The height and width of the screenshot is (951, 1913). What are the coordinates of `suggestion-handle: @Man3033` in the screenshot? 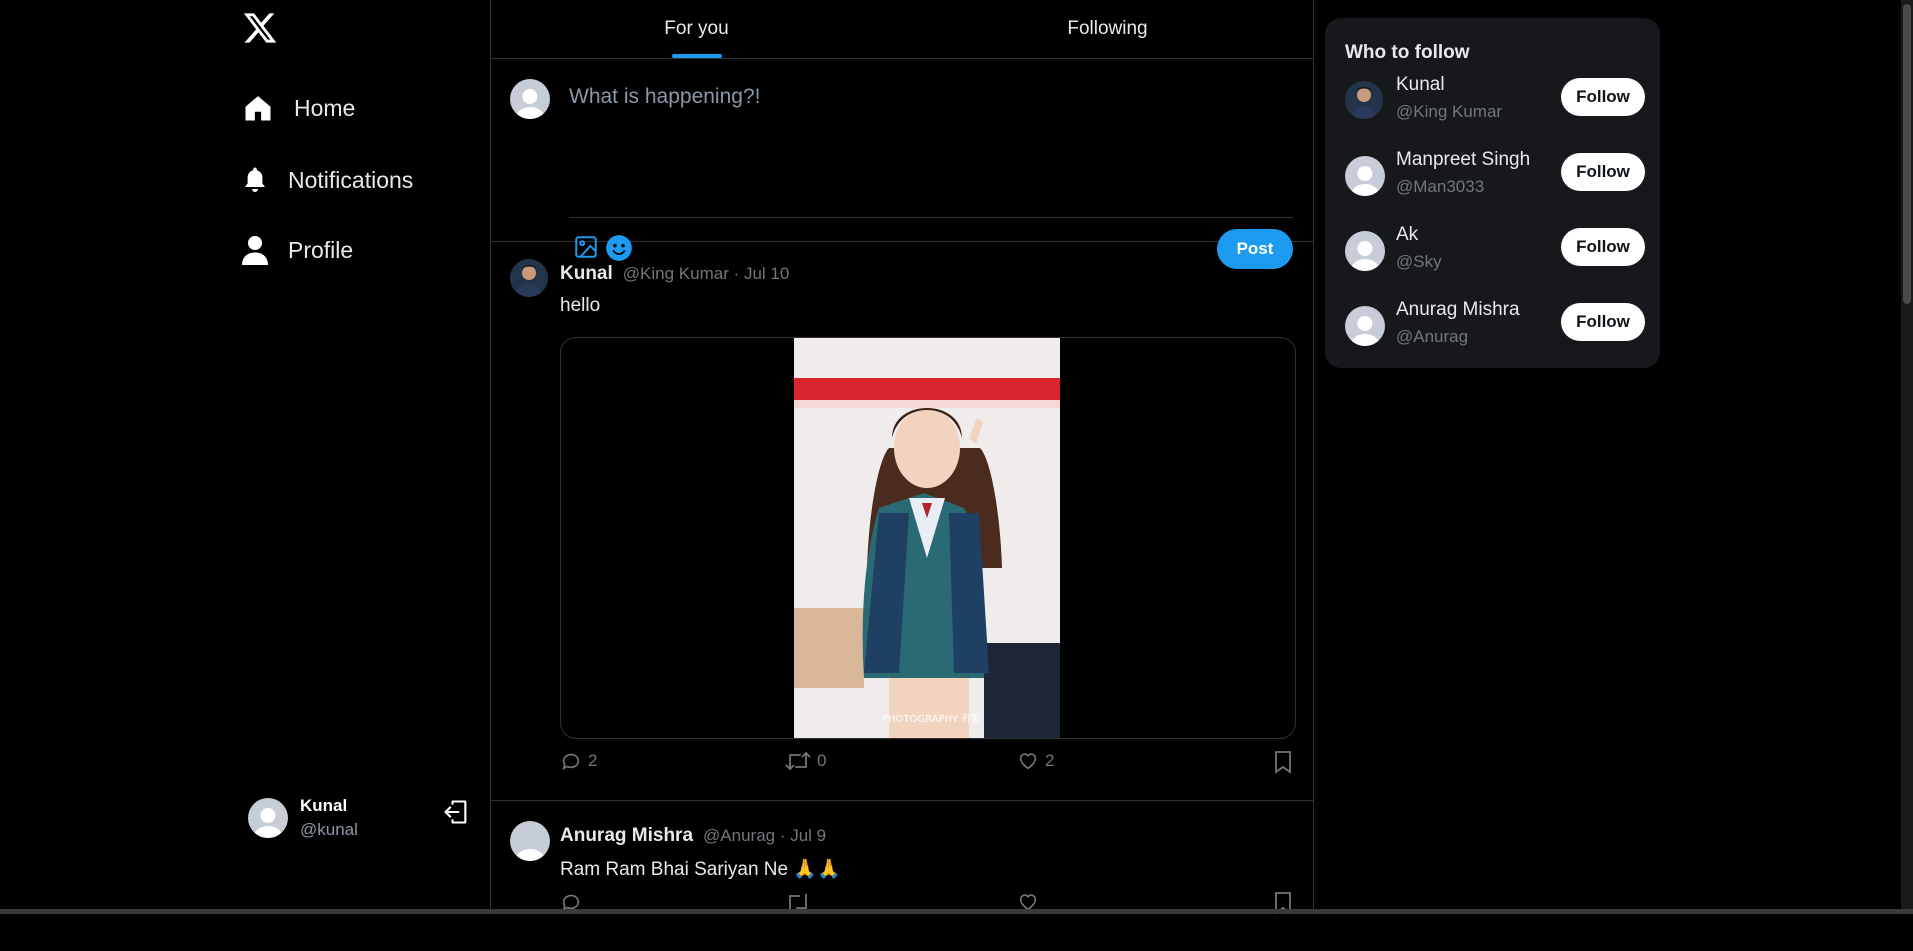 It's located at (1440, 186).